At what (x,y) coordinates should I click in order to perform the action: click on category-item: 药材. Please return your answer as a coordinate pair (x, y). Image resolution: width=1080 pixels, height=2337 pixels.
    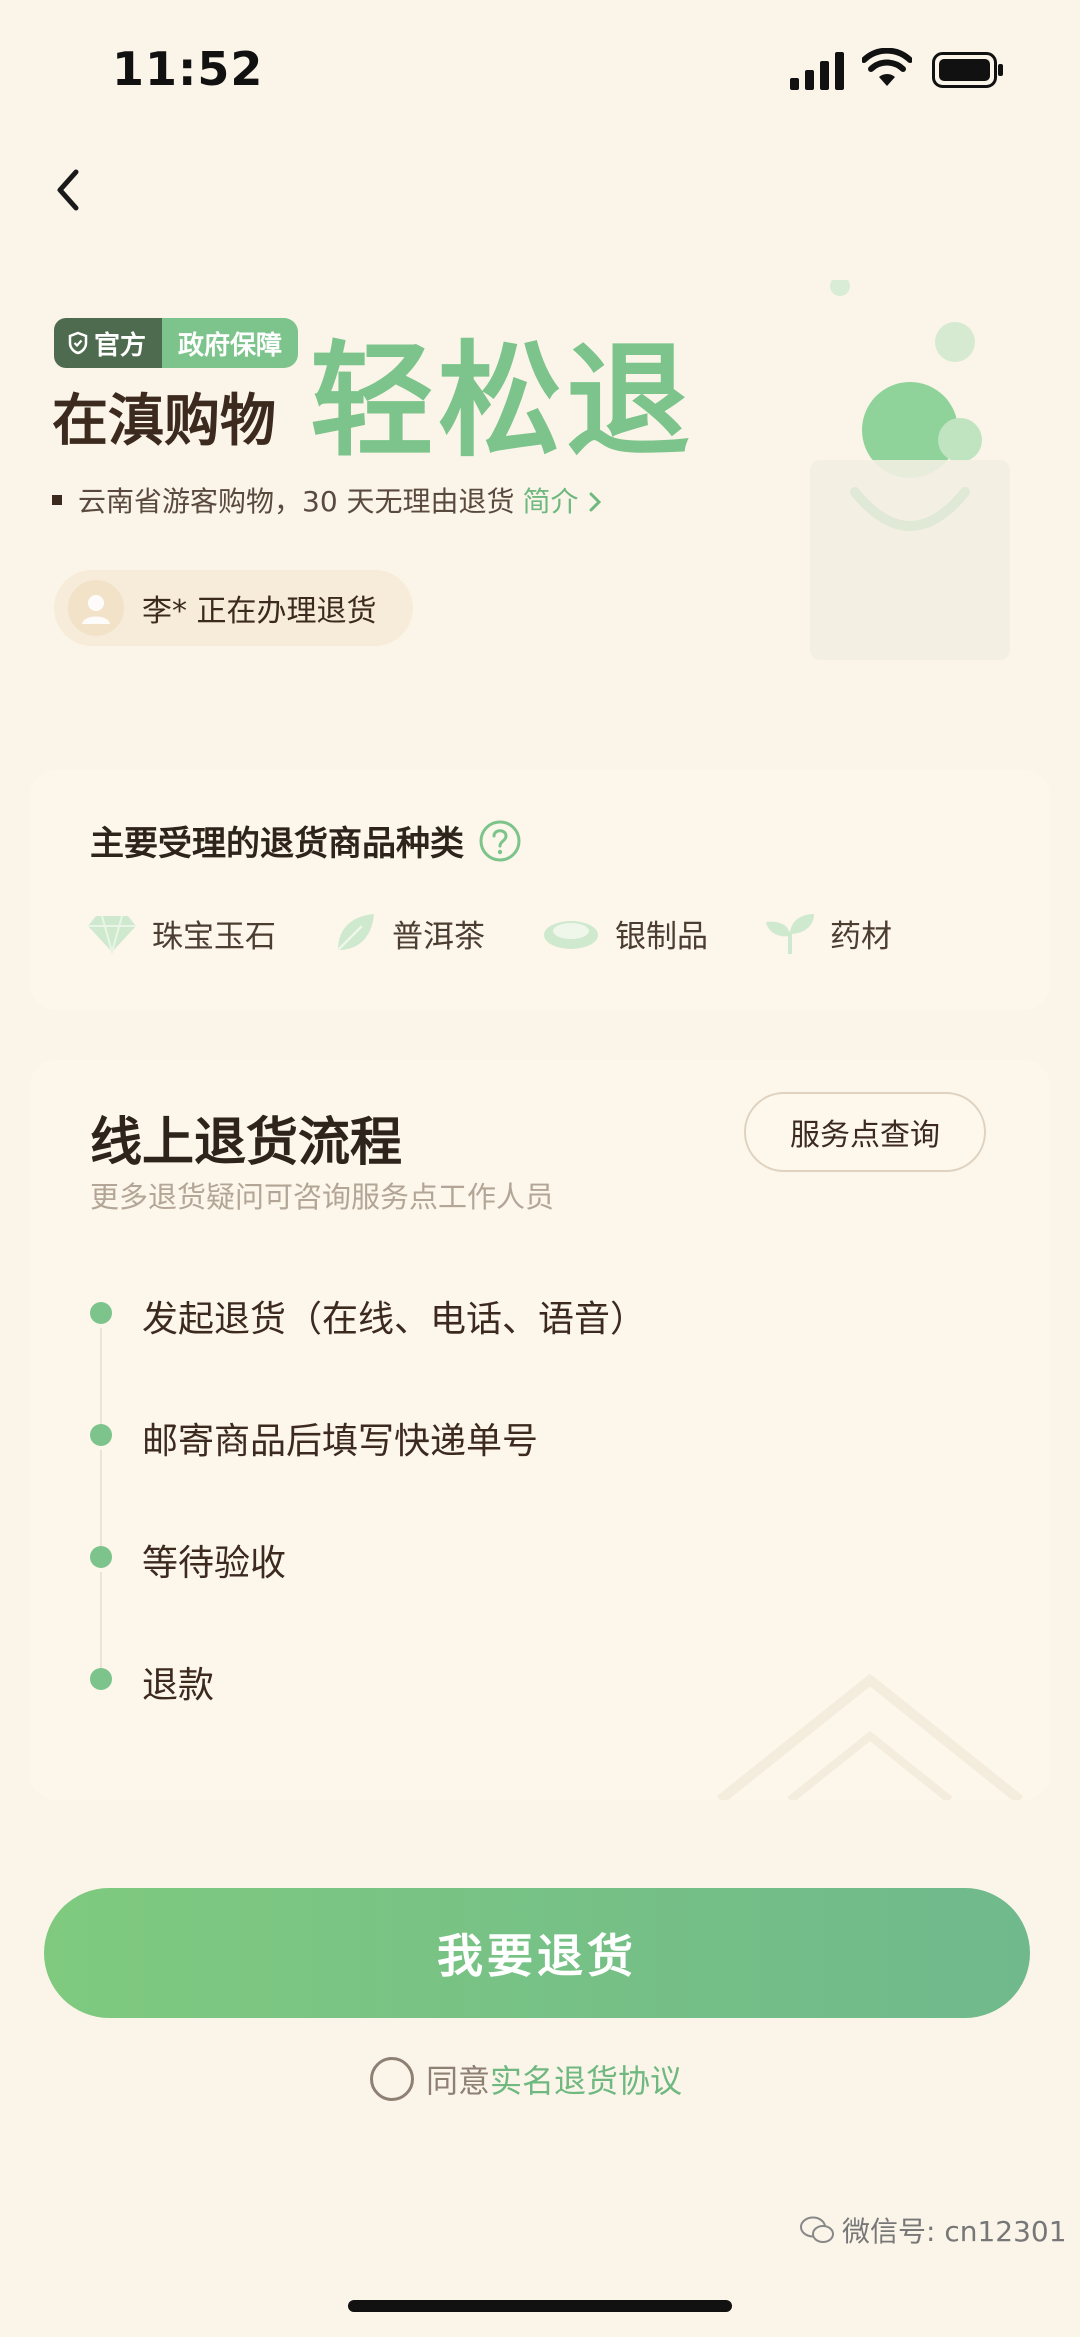
    Looking at the image, I should click on (828, 933).